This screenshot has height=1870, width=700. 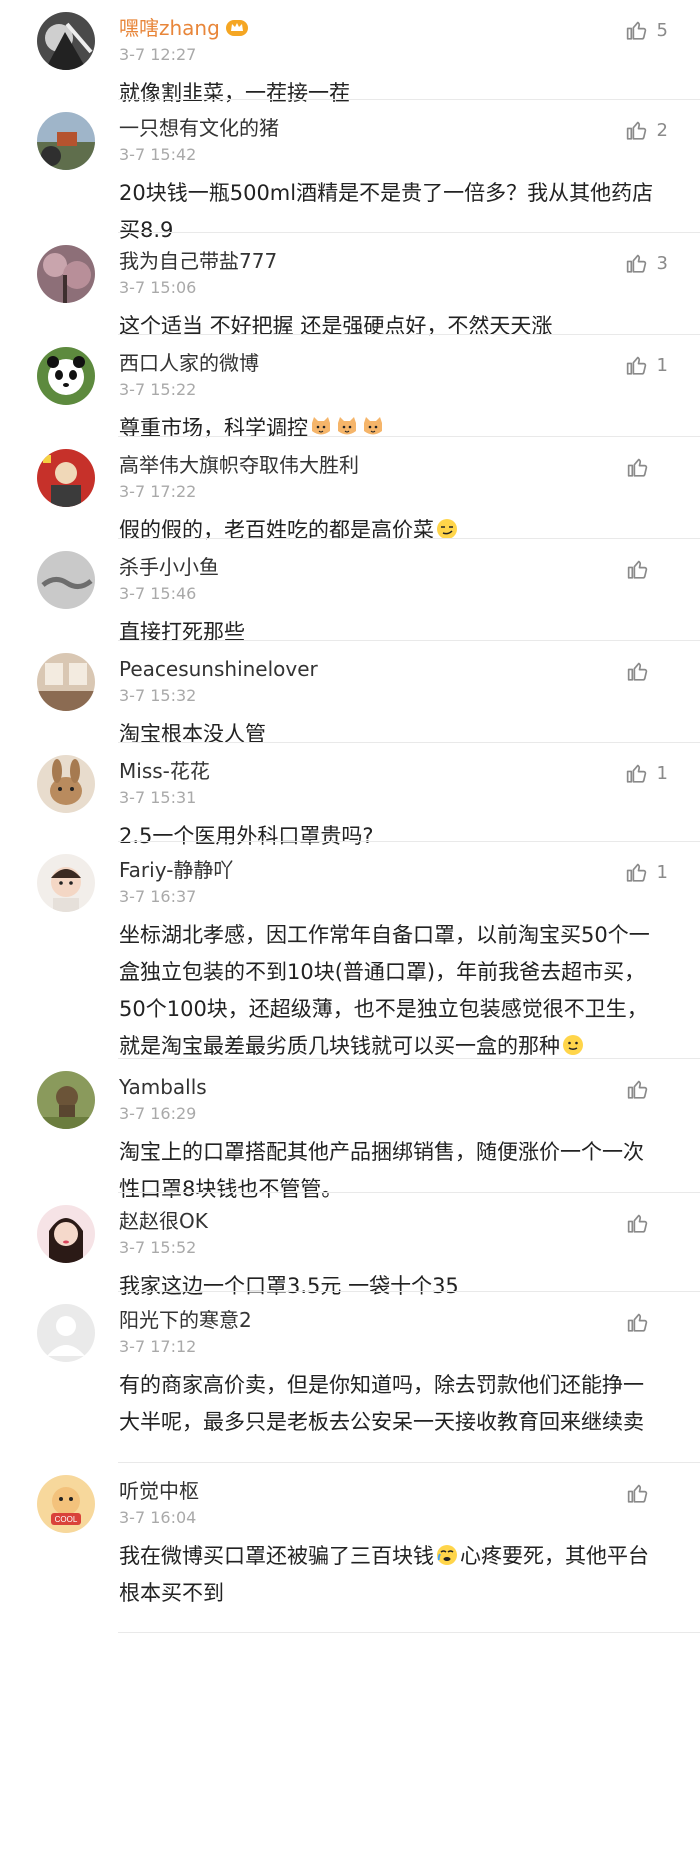 I want to click on comment-item: 赵赵很OK 3-7 15:52 我家这边一个口罩3.5元 一袋十个35, so click(x=350, y=1245).